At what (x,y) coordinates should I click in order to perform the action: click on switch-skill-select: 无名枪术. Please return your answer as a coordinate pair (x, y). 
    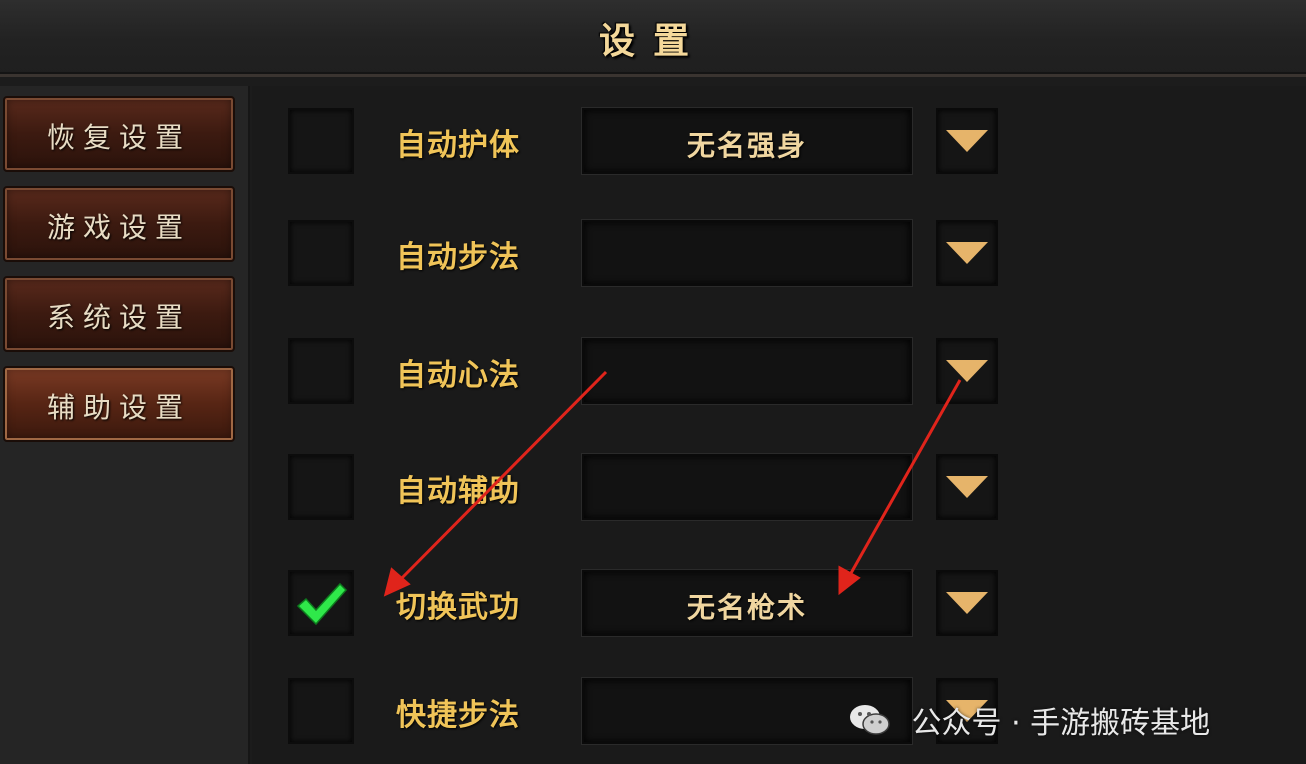
    Looking at the image, I should click on (747, 603).